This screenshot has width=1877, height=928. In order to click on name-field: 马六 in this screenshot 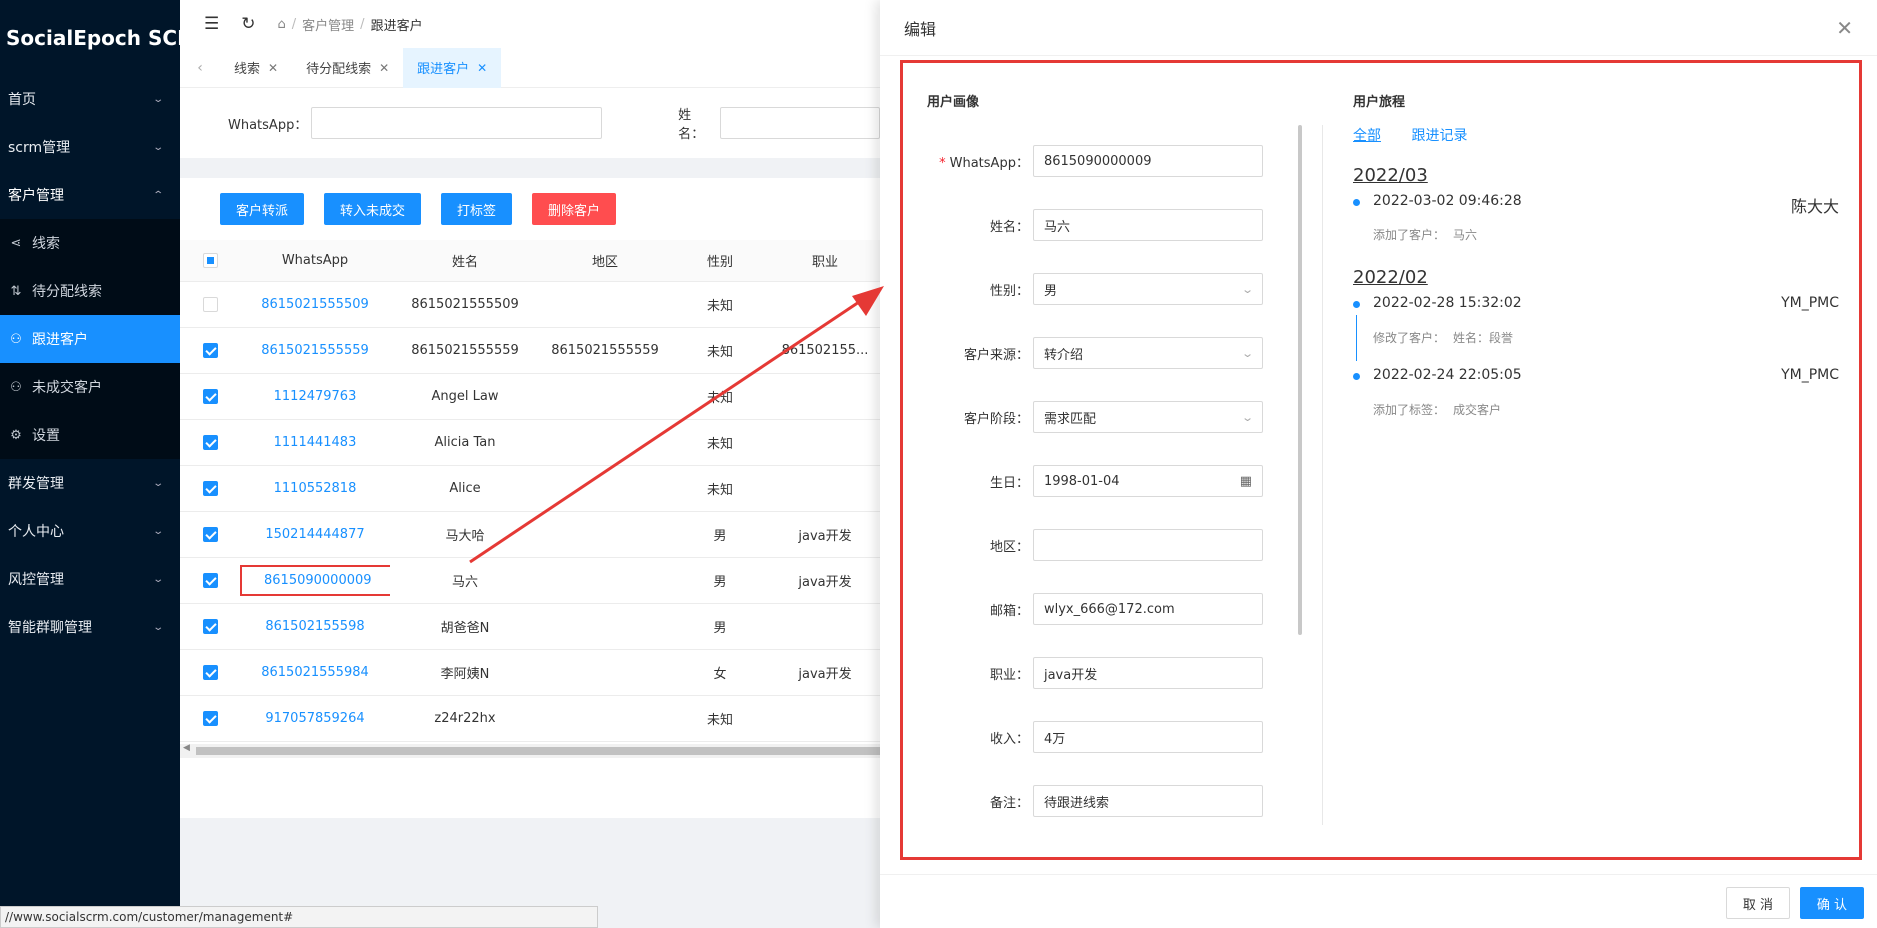, I will do `click(1147, 225)`.